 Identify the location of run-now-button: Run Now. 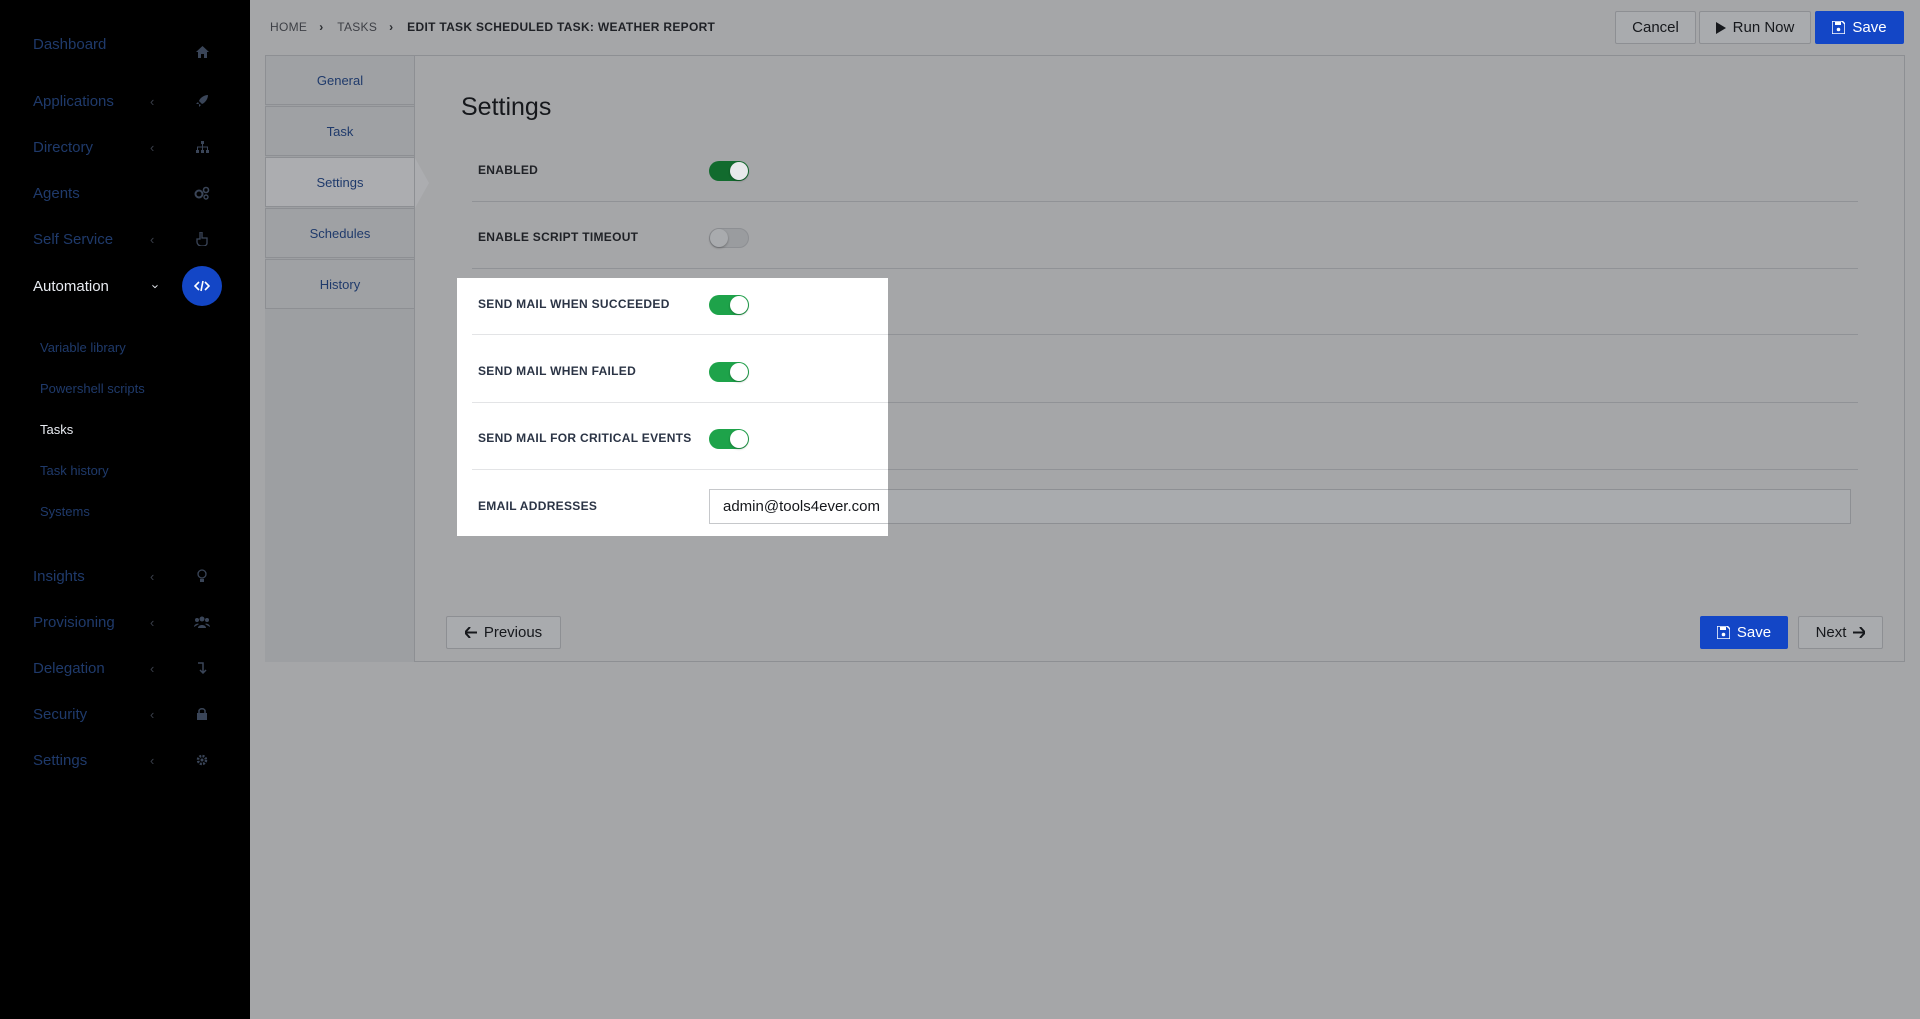
(1755, 27).